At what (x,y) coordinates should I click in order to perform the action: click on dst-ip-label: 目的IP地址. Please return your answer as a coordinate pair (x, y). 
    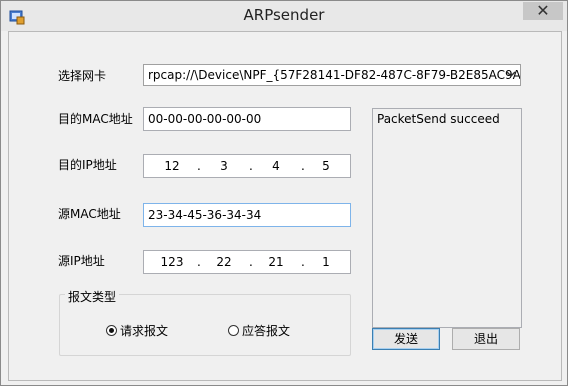
    Looking at the image, I should click on (87, 165).